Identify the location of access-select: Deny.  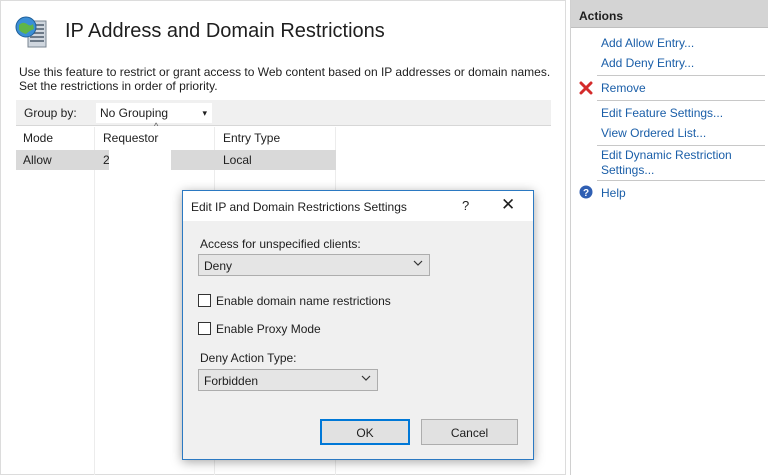
(314, 265).